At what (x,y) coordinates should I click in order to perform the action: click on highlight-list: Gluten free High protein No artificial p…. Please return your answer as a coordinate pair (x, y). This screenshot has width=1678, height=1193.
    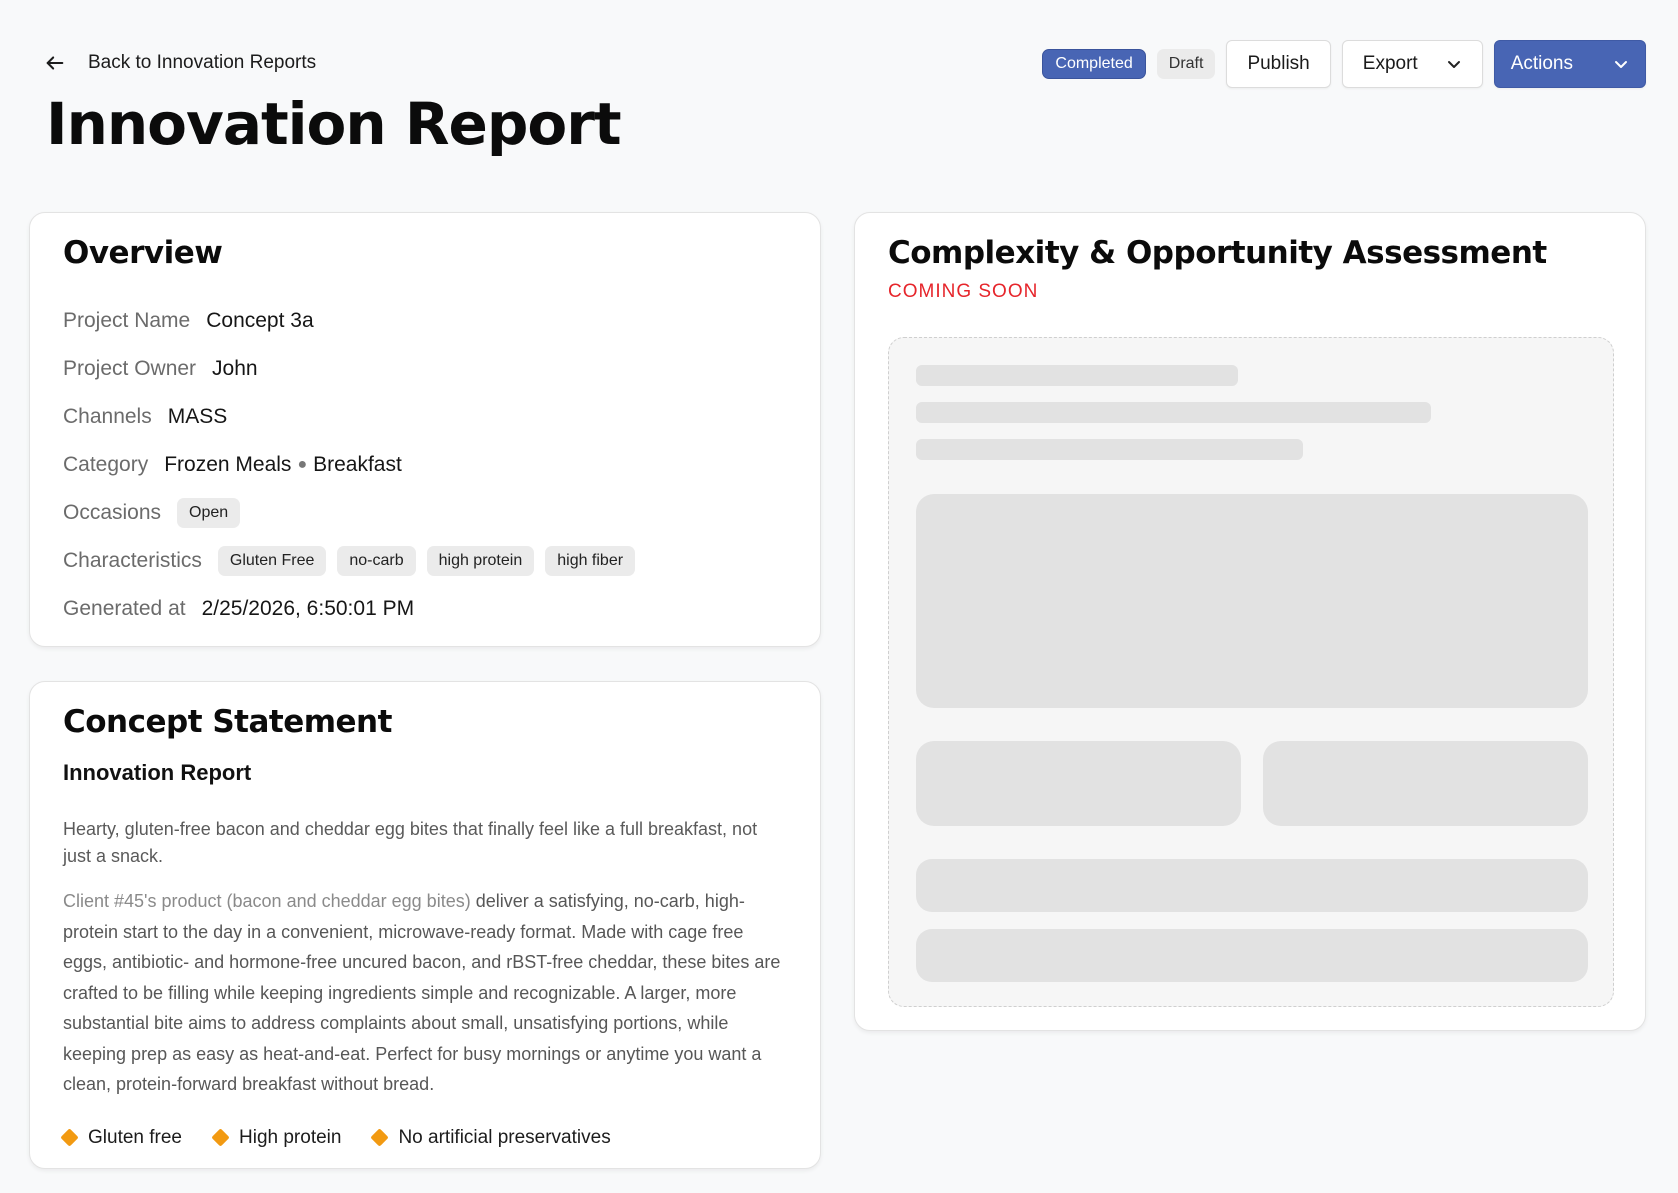
    Looking at the image, I should click on (423, 1137).